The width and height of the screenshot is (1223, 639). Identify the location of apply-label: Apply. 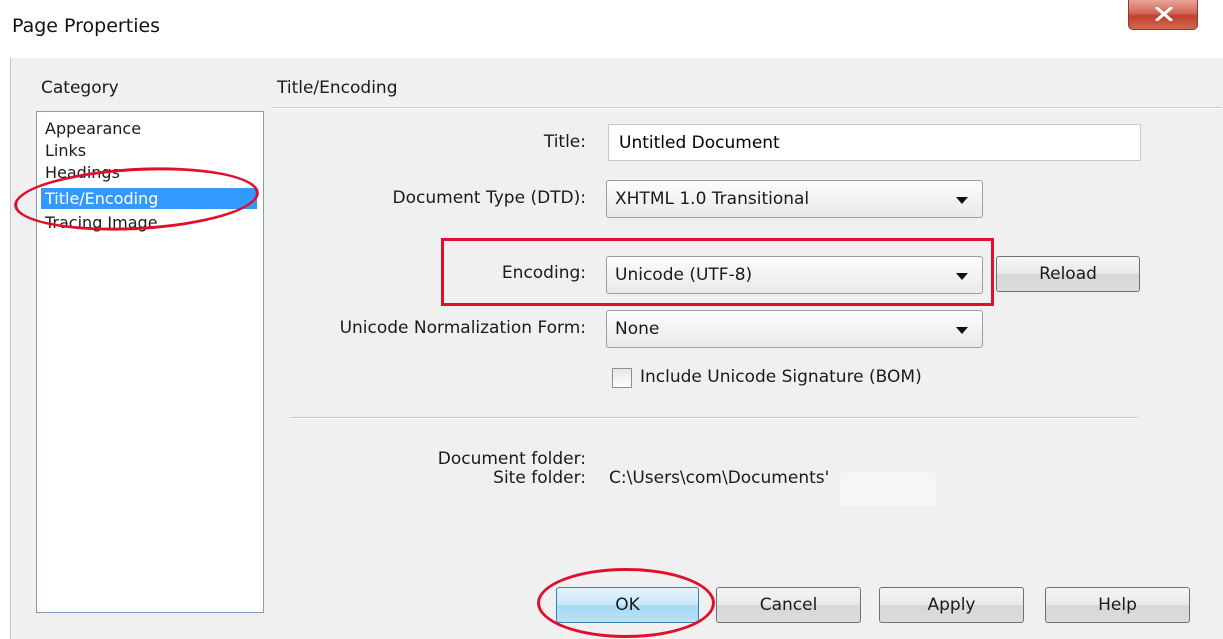
(951, 605).